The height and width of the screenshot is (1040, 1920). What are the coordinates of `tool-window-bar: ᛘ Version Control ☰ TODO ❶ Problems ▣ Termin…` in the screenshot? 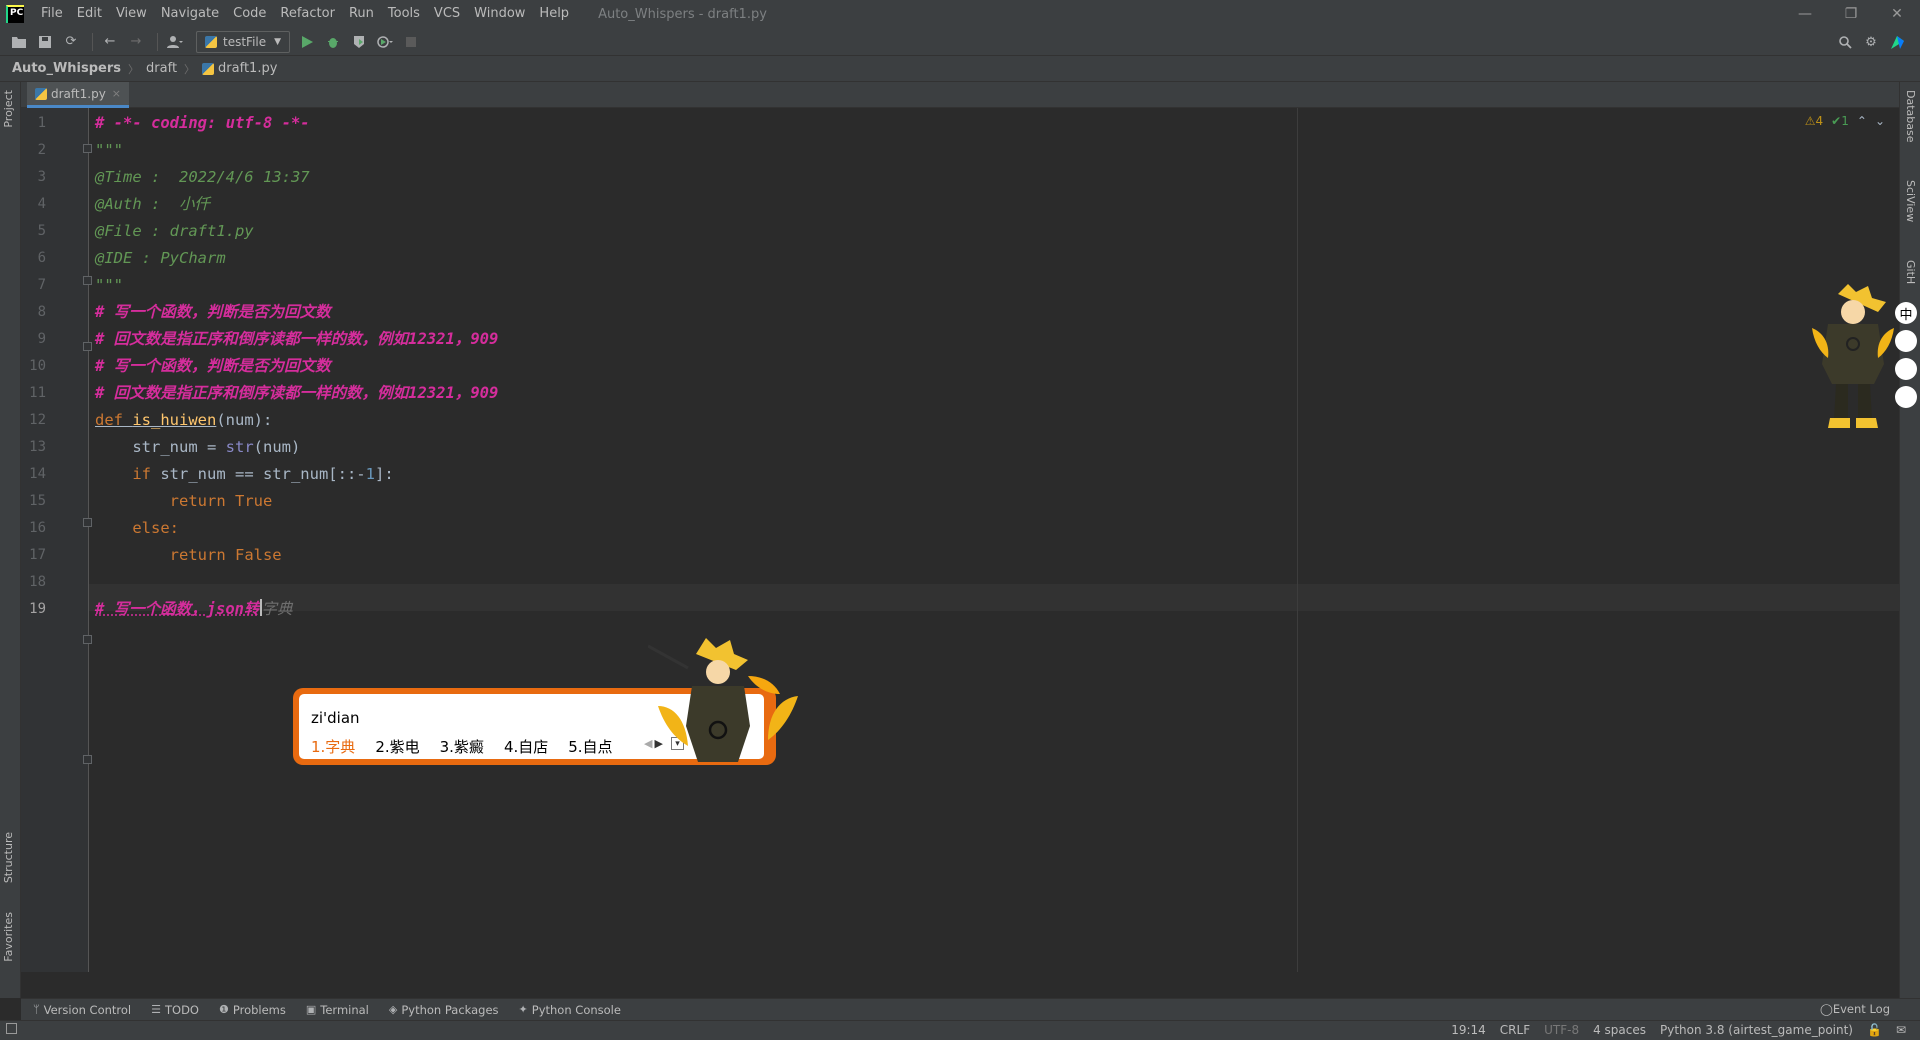 It's located at (970, 1009).